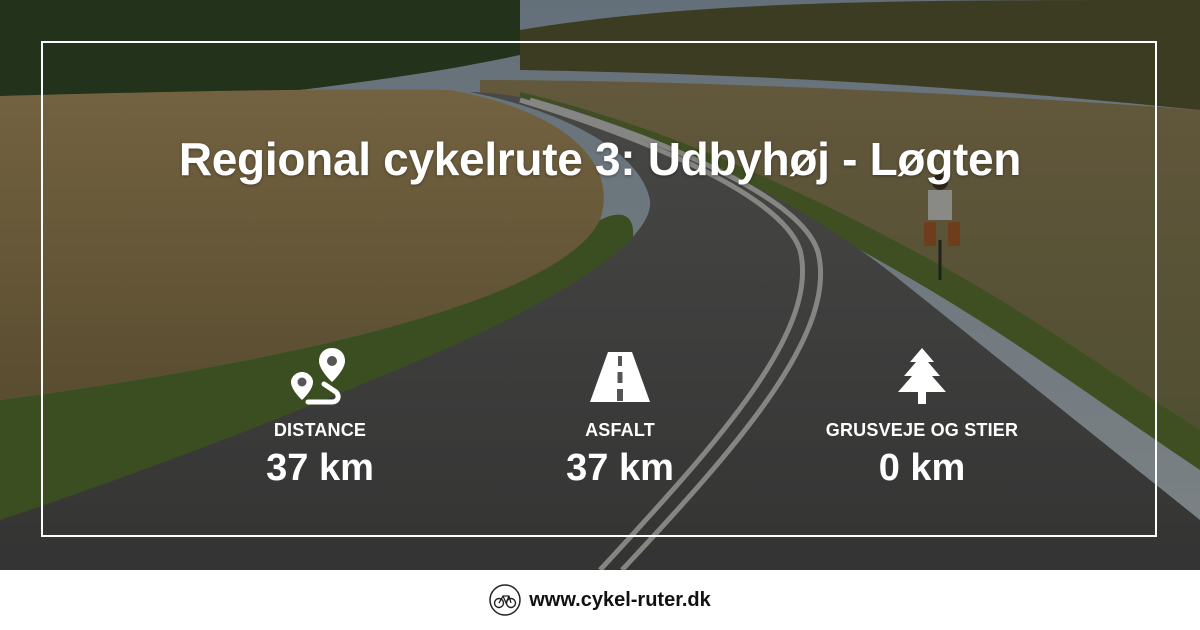  What do you see at coordinates (922, 417) in the screenshot?
I see `stat-gravel: GRUSVEJE OG STIER 0 km` at bounding box center [922, 417].